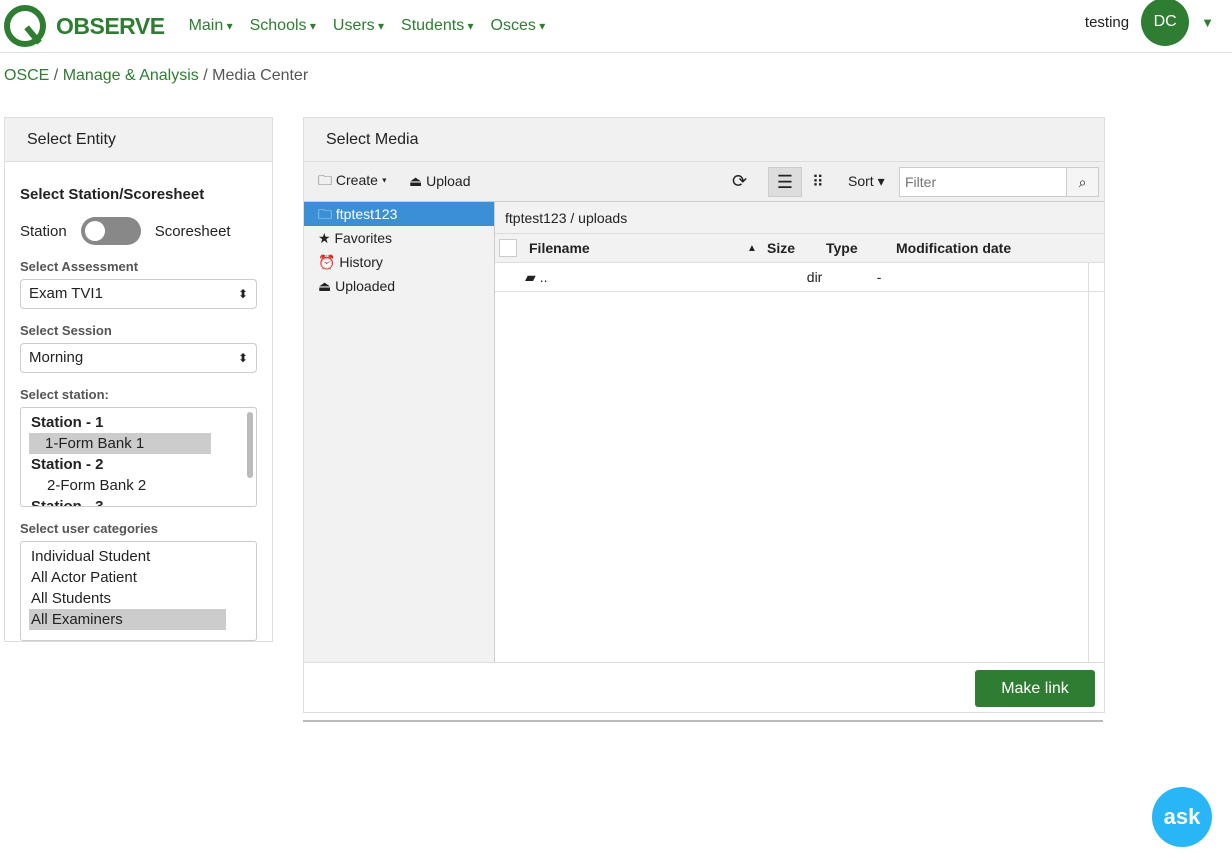 The height and width of the screenshot is (860, 1232). Describe the element at coordinates (752, 248) in the screenshot. I see `sort-asc-icon: ▲` at that location.